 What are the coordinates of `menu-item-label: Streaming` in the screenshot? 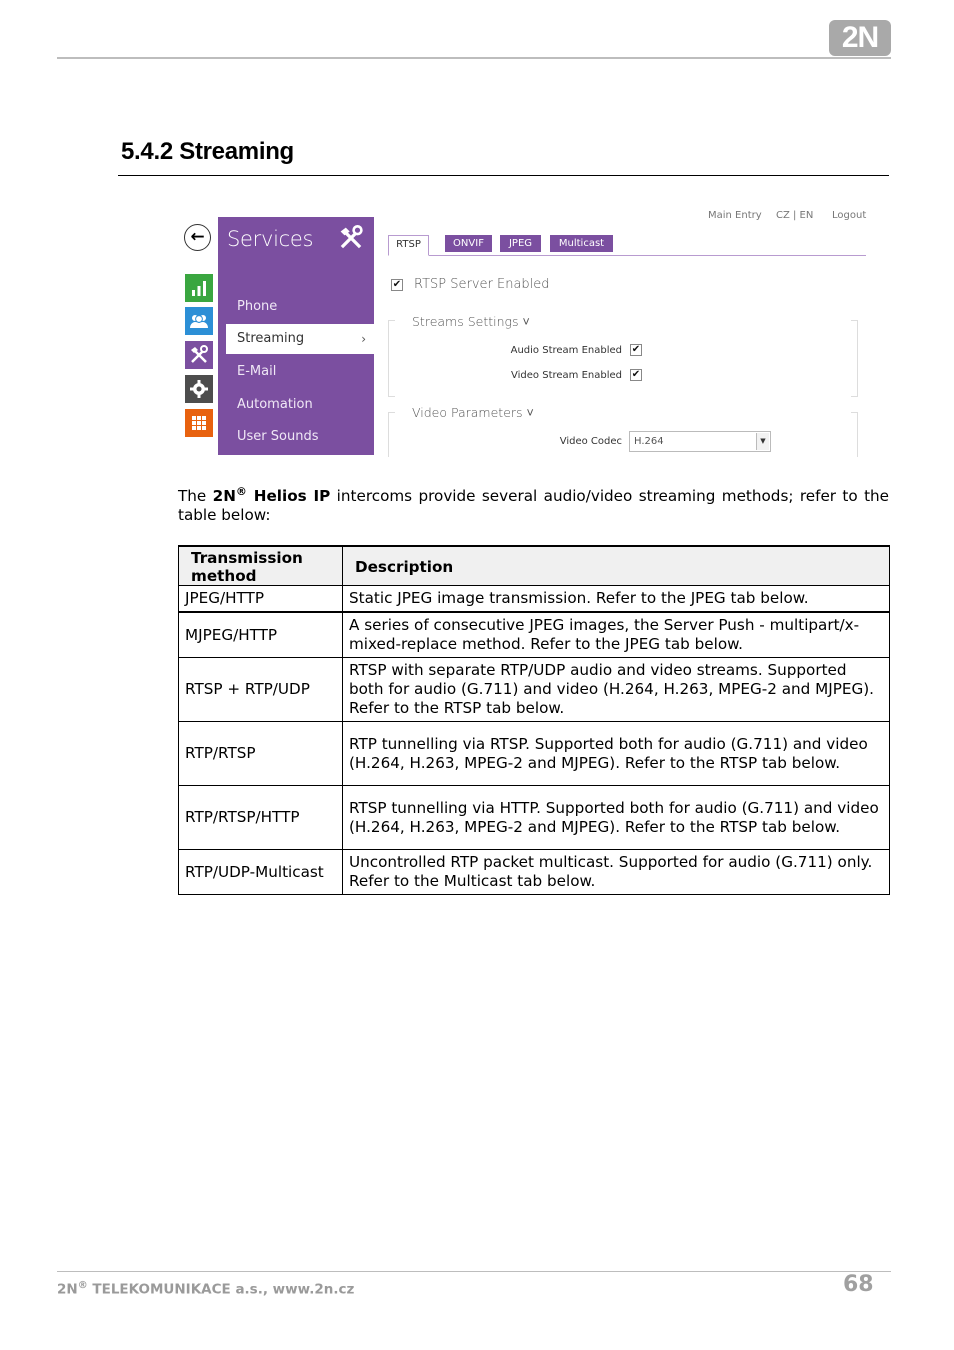 It's located at (271, 338).